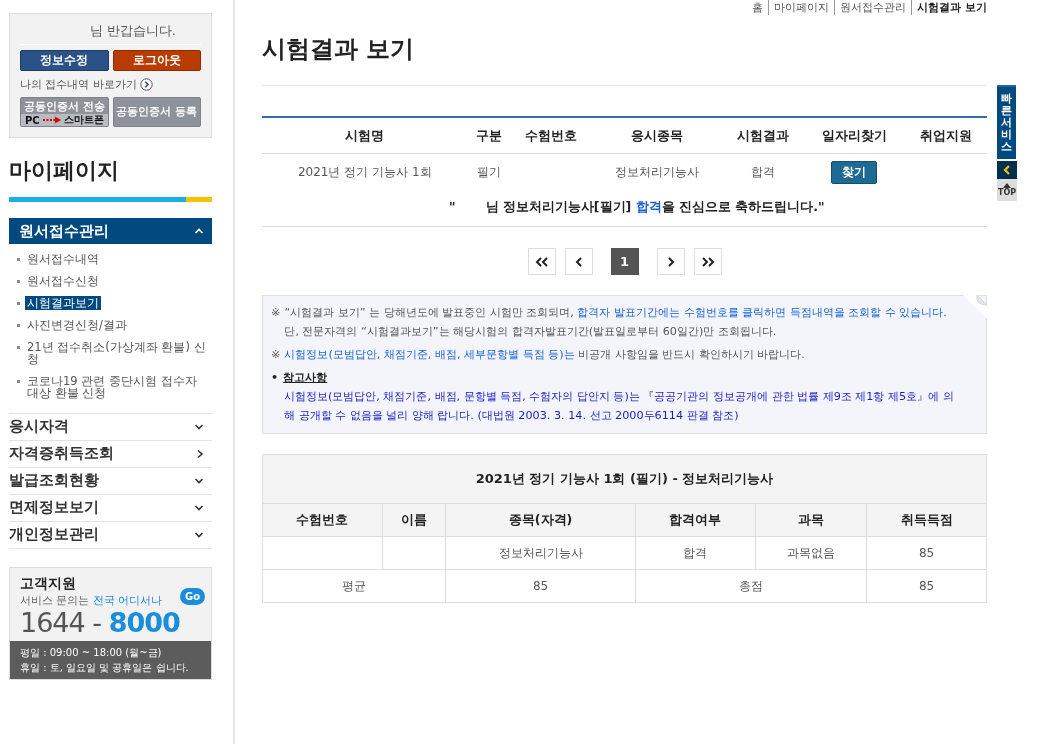 The height and width of the screenshot is (744, 1038). What do you see at coordinates (811, 520) in the screenshot?
I see `column-header: 과목` at bounding box center [811, 520].